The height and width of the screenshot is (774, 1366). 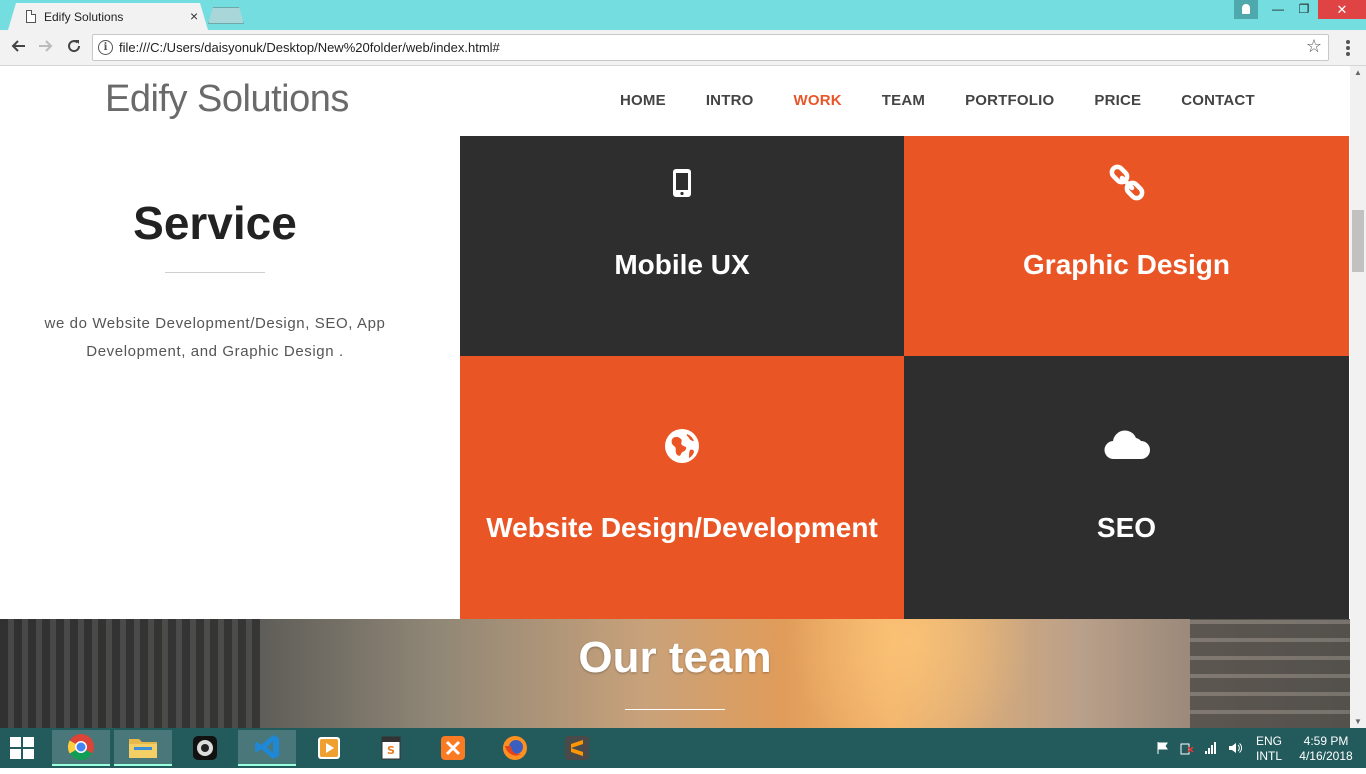 What do you see at coordinates (1326, 741) in the screenshot?
I see `clock-time: 4:59 PM` at bounding box center [1326, 741].